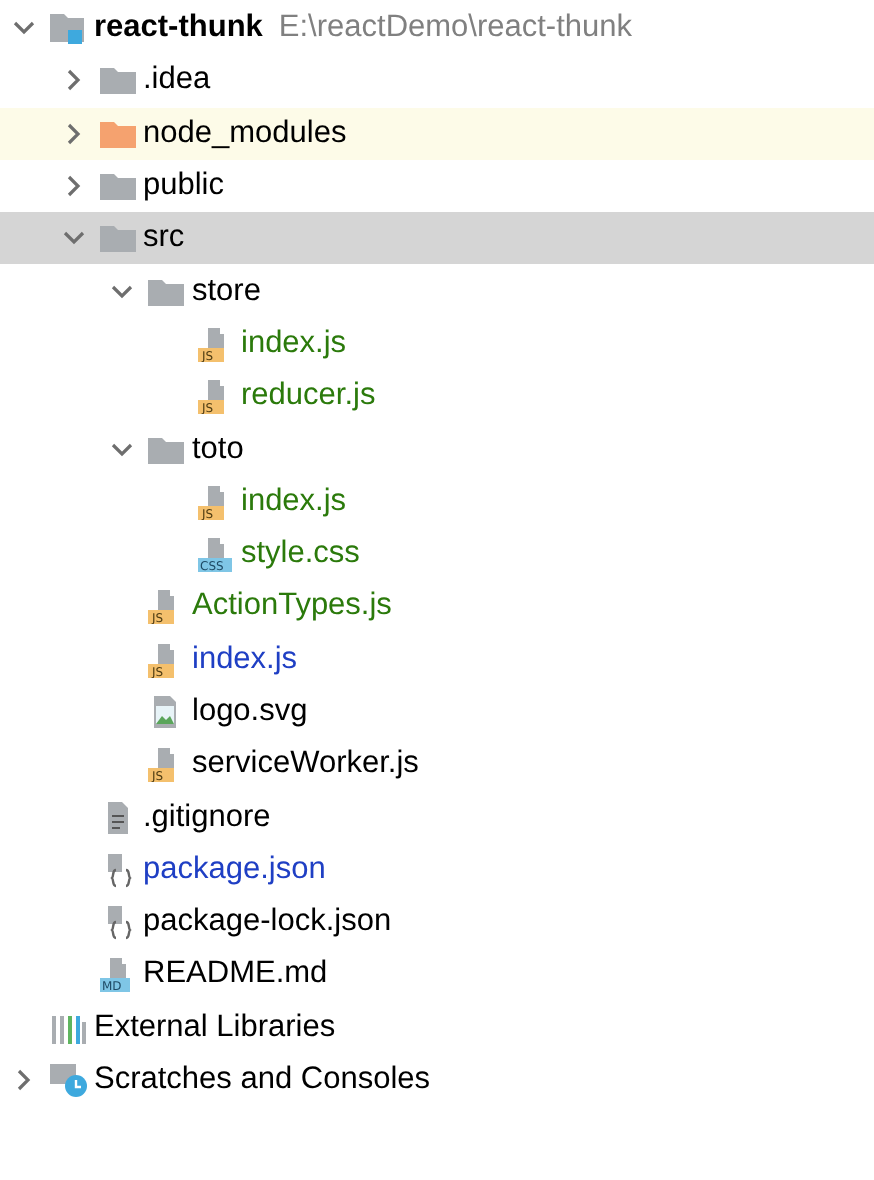 This screenshot has height=1180, width=874. I want to click on item-name: .gitignore, so click(207, 817).